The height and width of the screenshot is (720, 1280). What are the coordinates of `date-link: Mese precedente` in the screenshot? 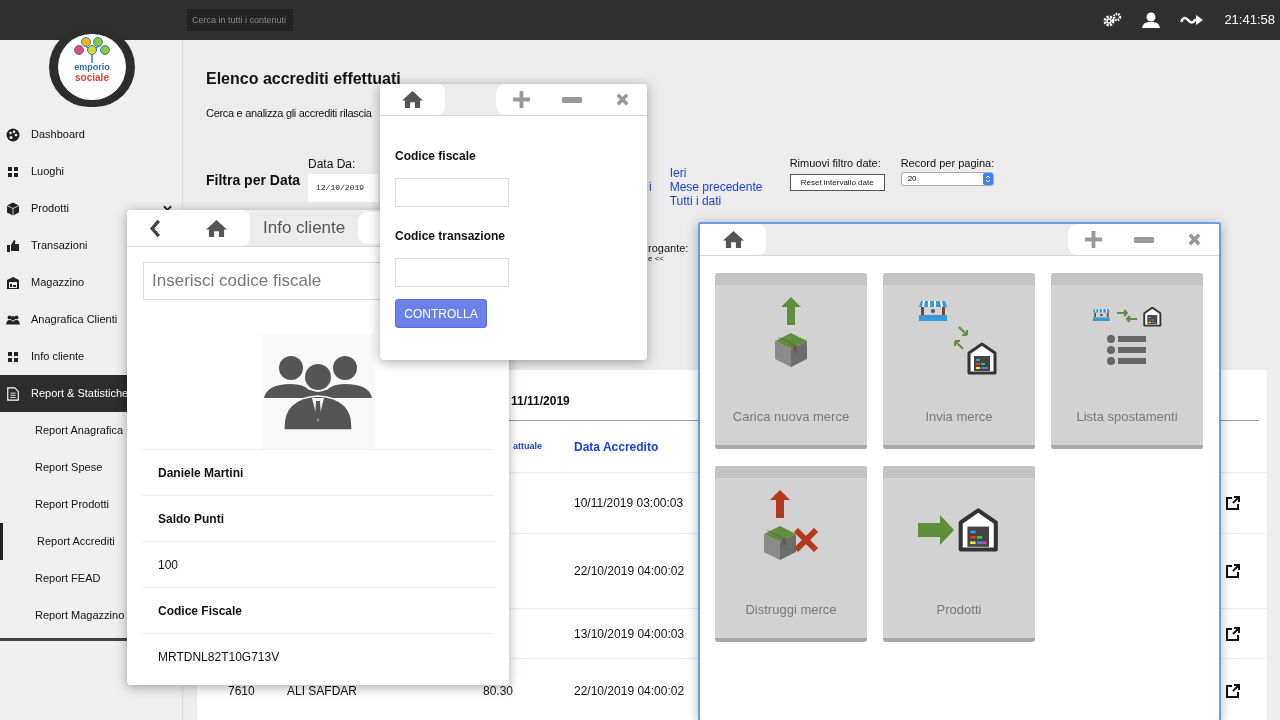 It's located at (729, 186).